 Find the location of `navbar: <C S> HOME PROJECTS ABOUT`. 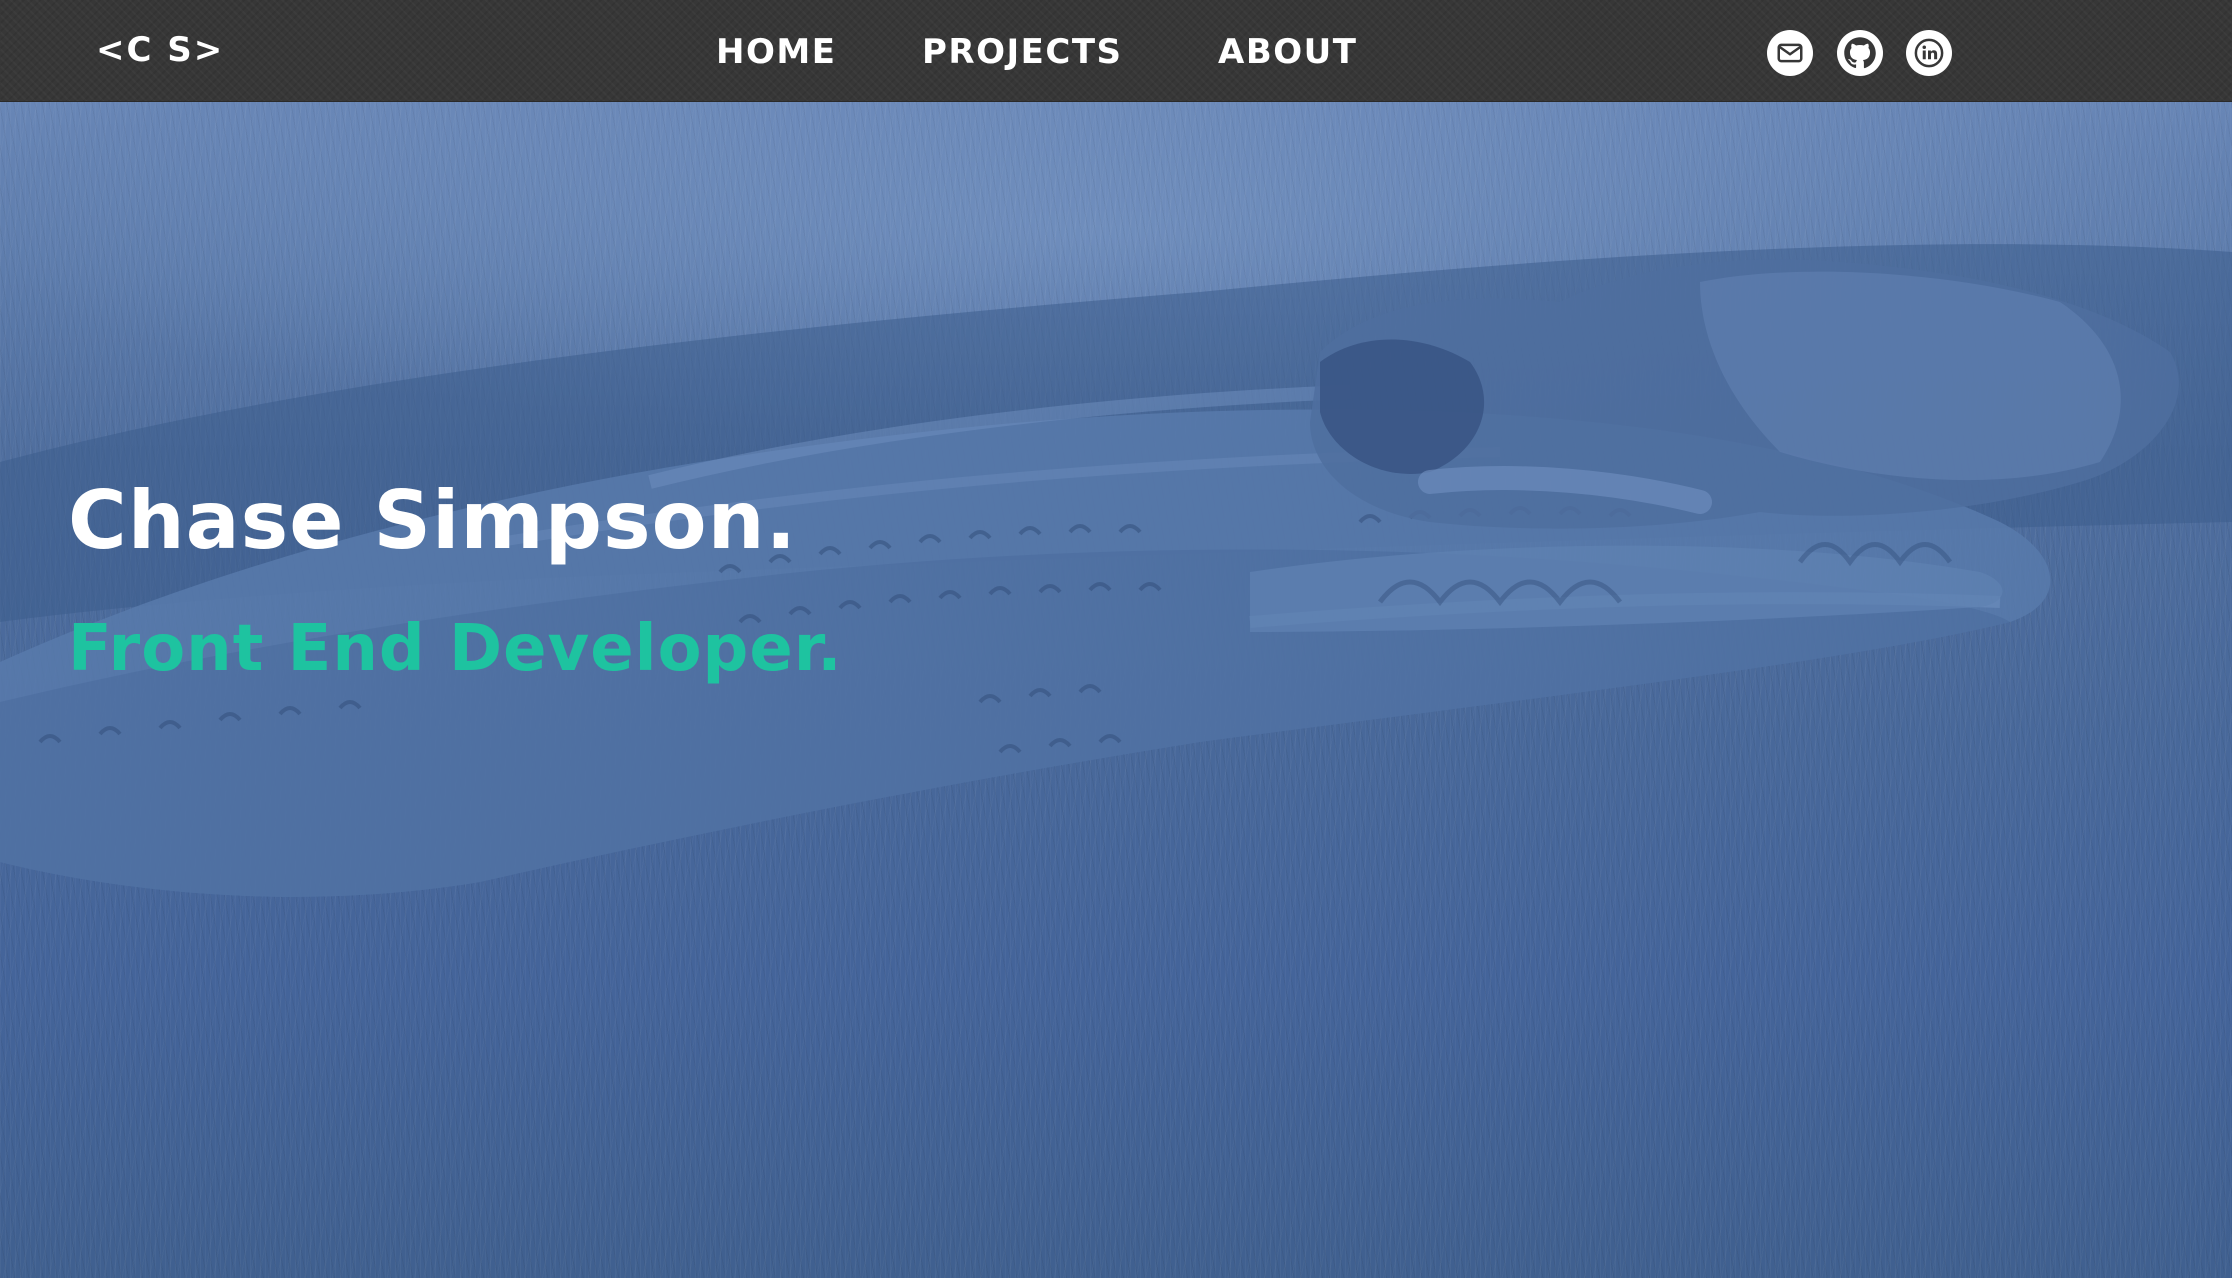

navbar: <C S> HOME PROJECTS ABOUT is located at coordinates (1116, 51).